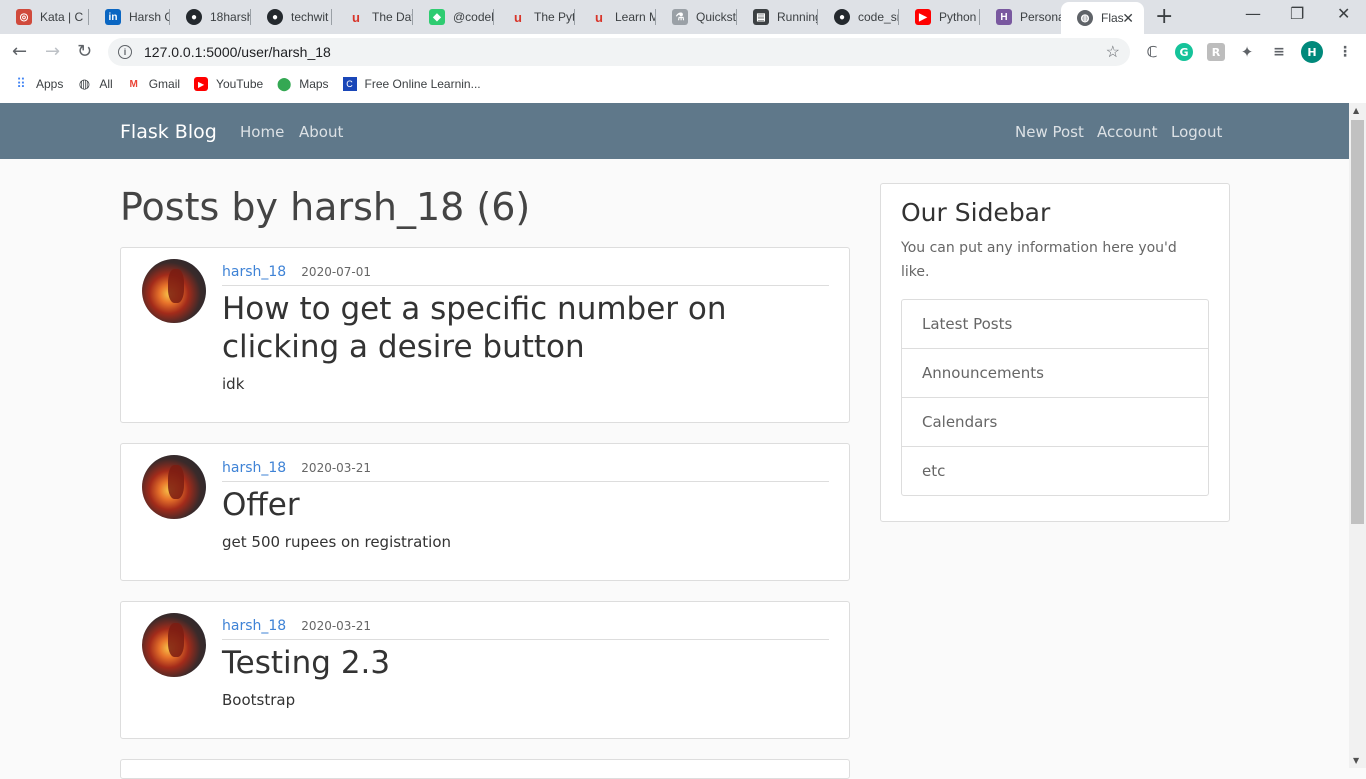 The width and height of the screenshot is (1366, 779). I want to click on minimize-icon: —, so click(1253, 13).